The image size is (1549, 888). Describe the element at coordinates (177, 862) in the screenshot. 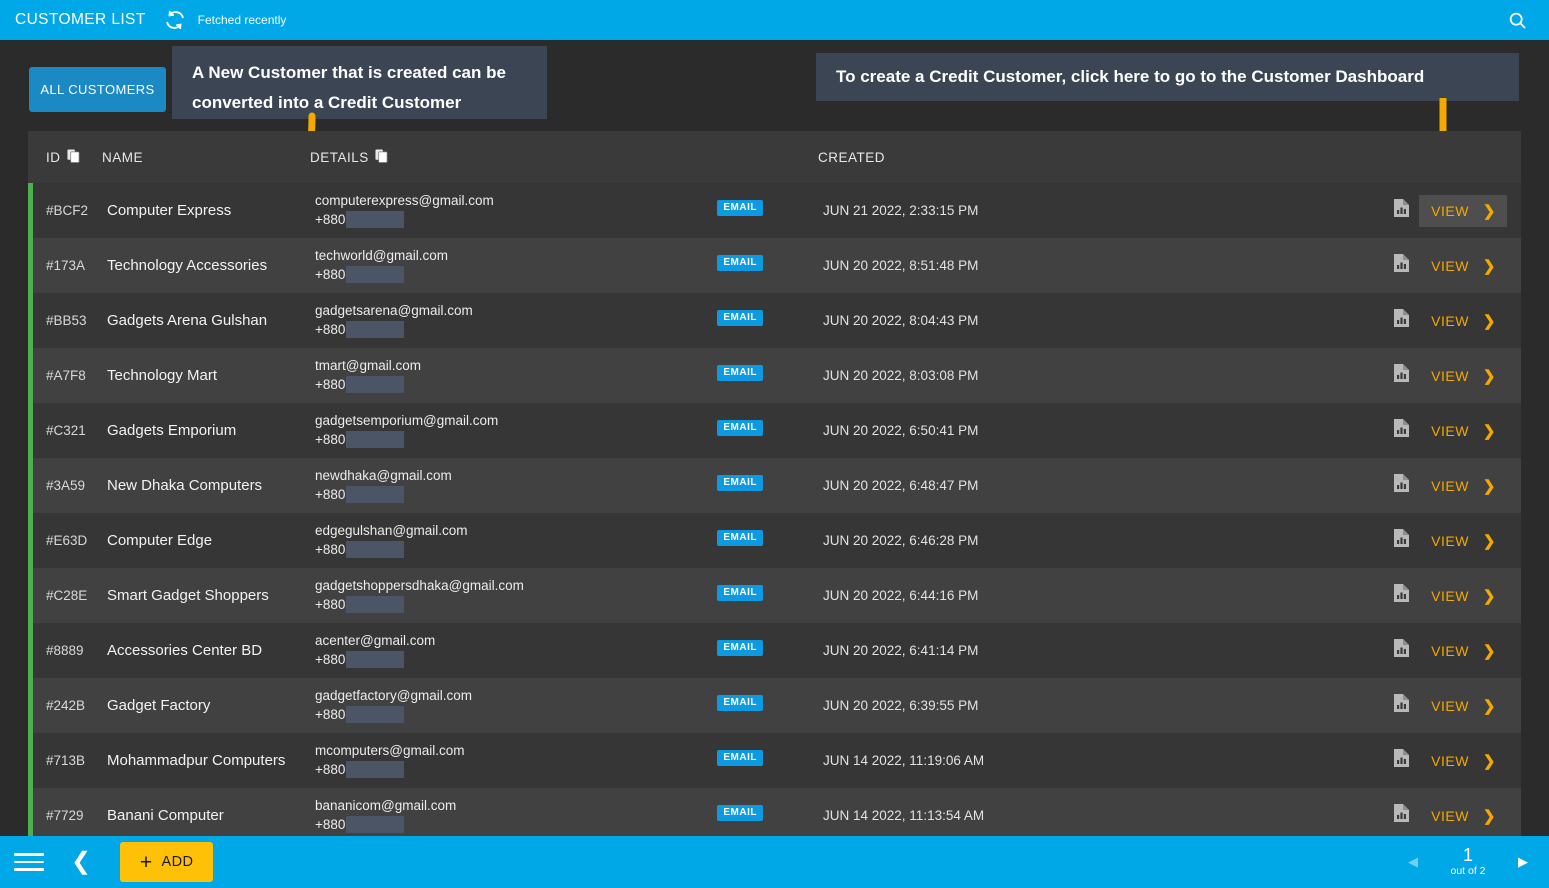

I see `add-button-label: ADD` at that location.